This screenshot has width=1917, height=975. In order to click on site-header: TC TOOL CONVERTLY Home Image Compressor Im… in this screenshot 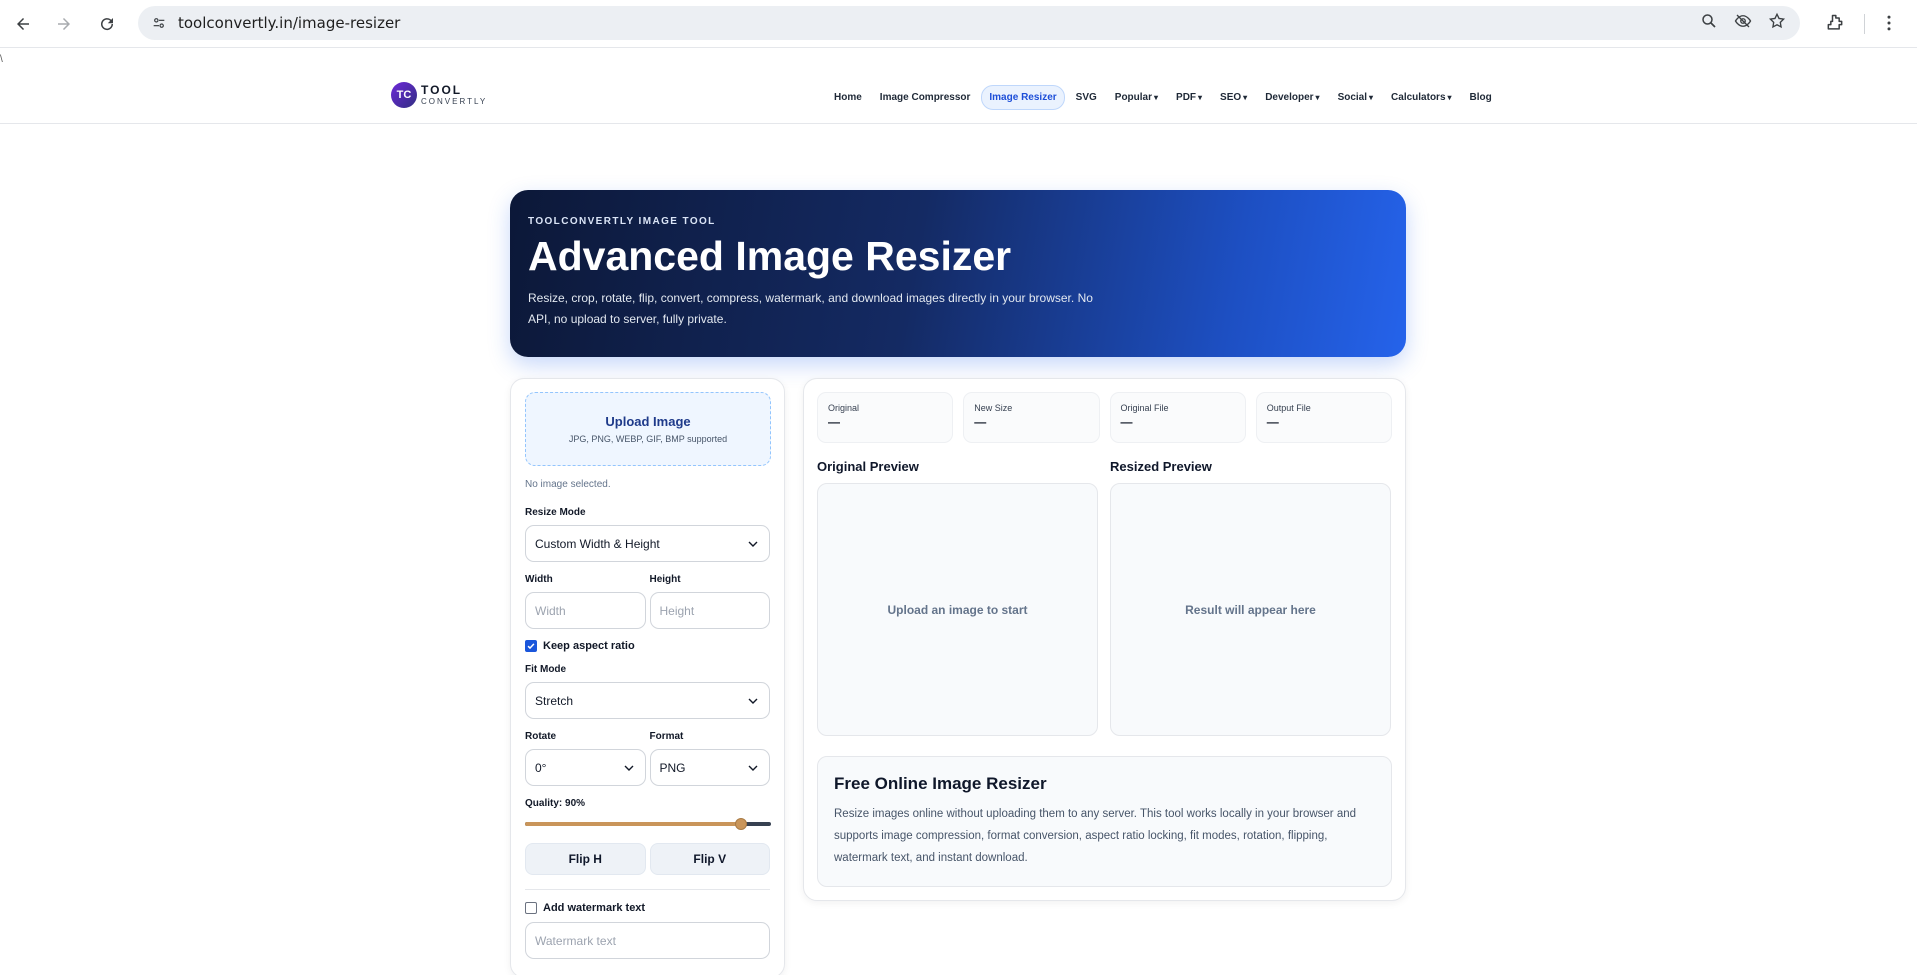, I will do `click(958, 87)`.